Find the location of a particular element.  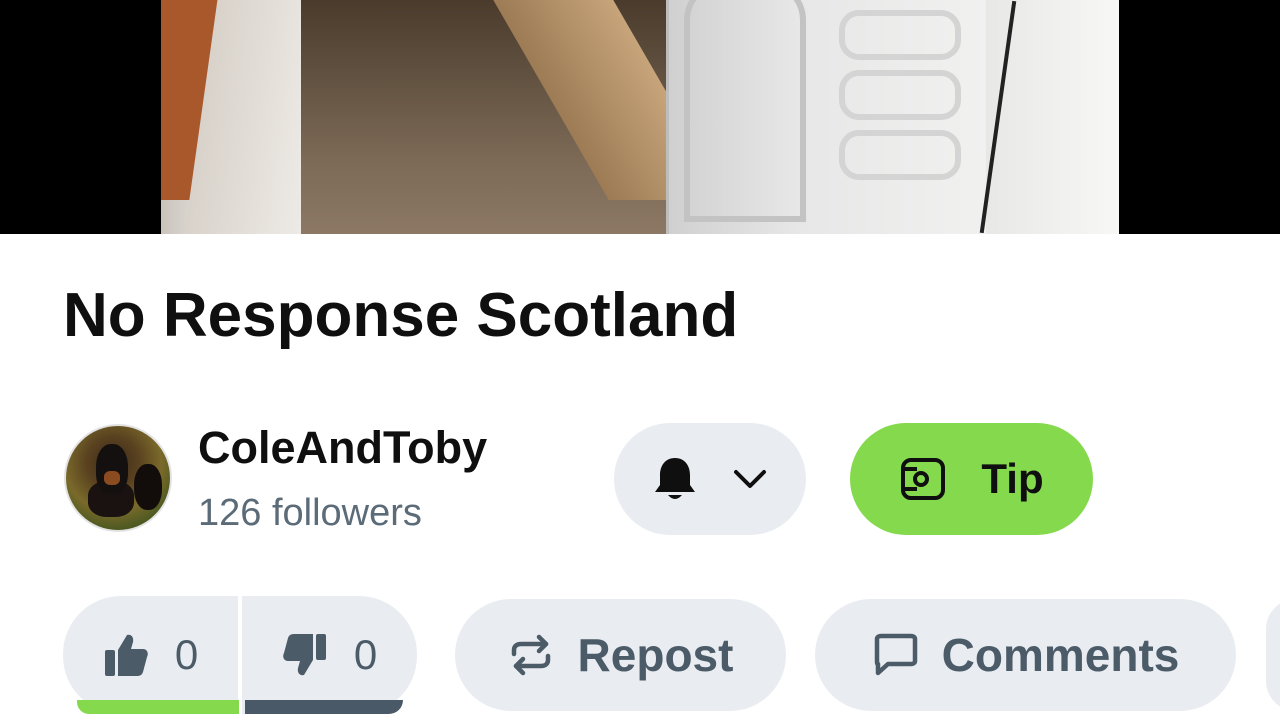

dislike-button: 0 is located at coordinates (329, 655).